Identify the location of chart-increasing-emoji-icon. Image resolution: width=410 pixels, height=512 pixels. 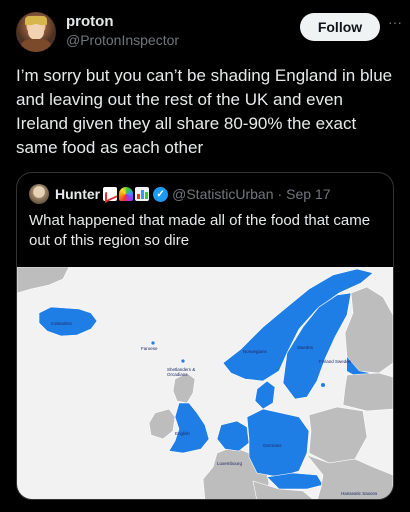
(110, 194).